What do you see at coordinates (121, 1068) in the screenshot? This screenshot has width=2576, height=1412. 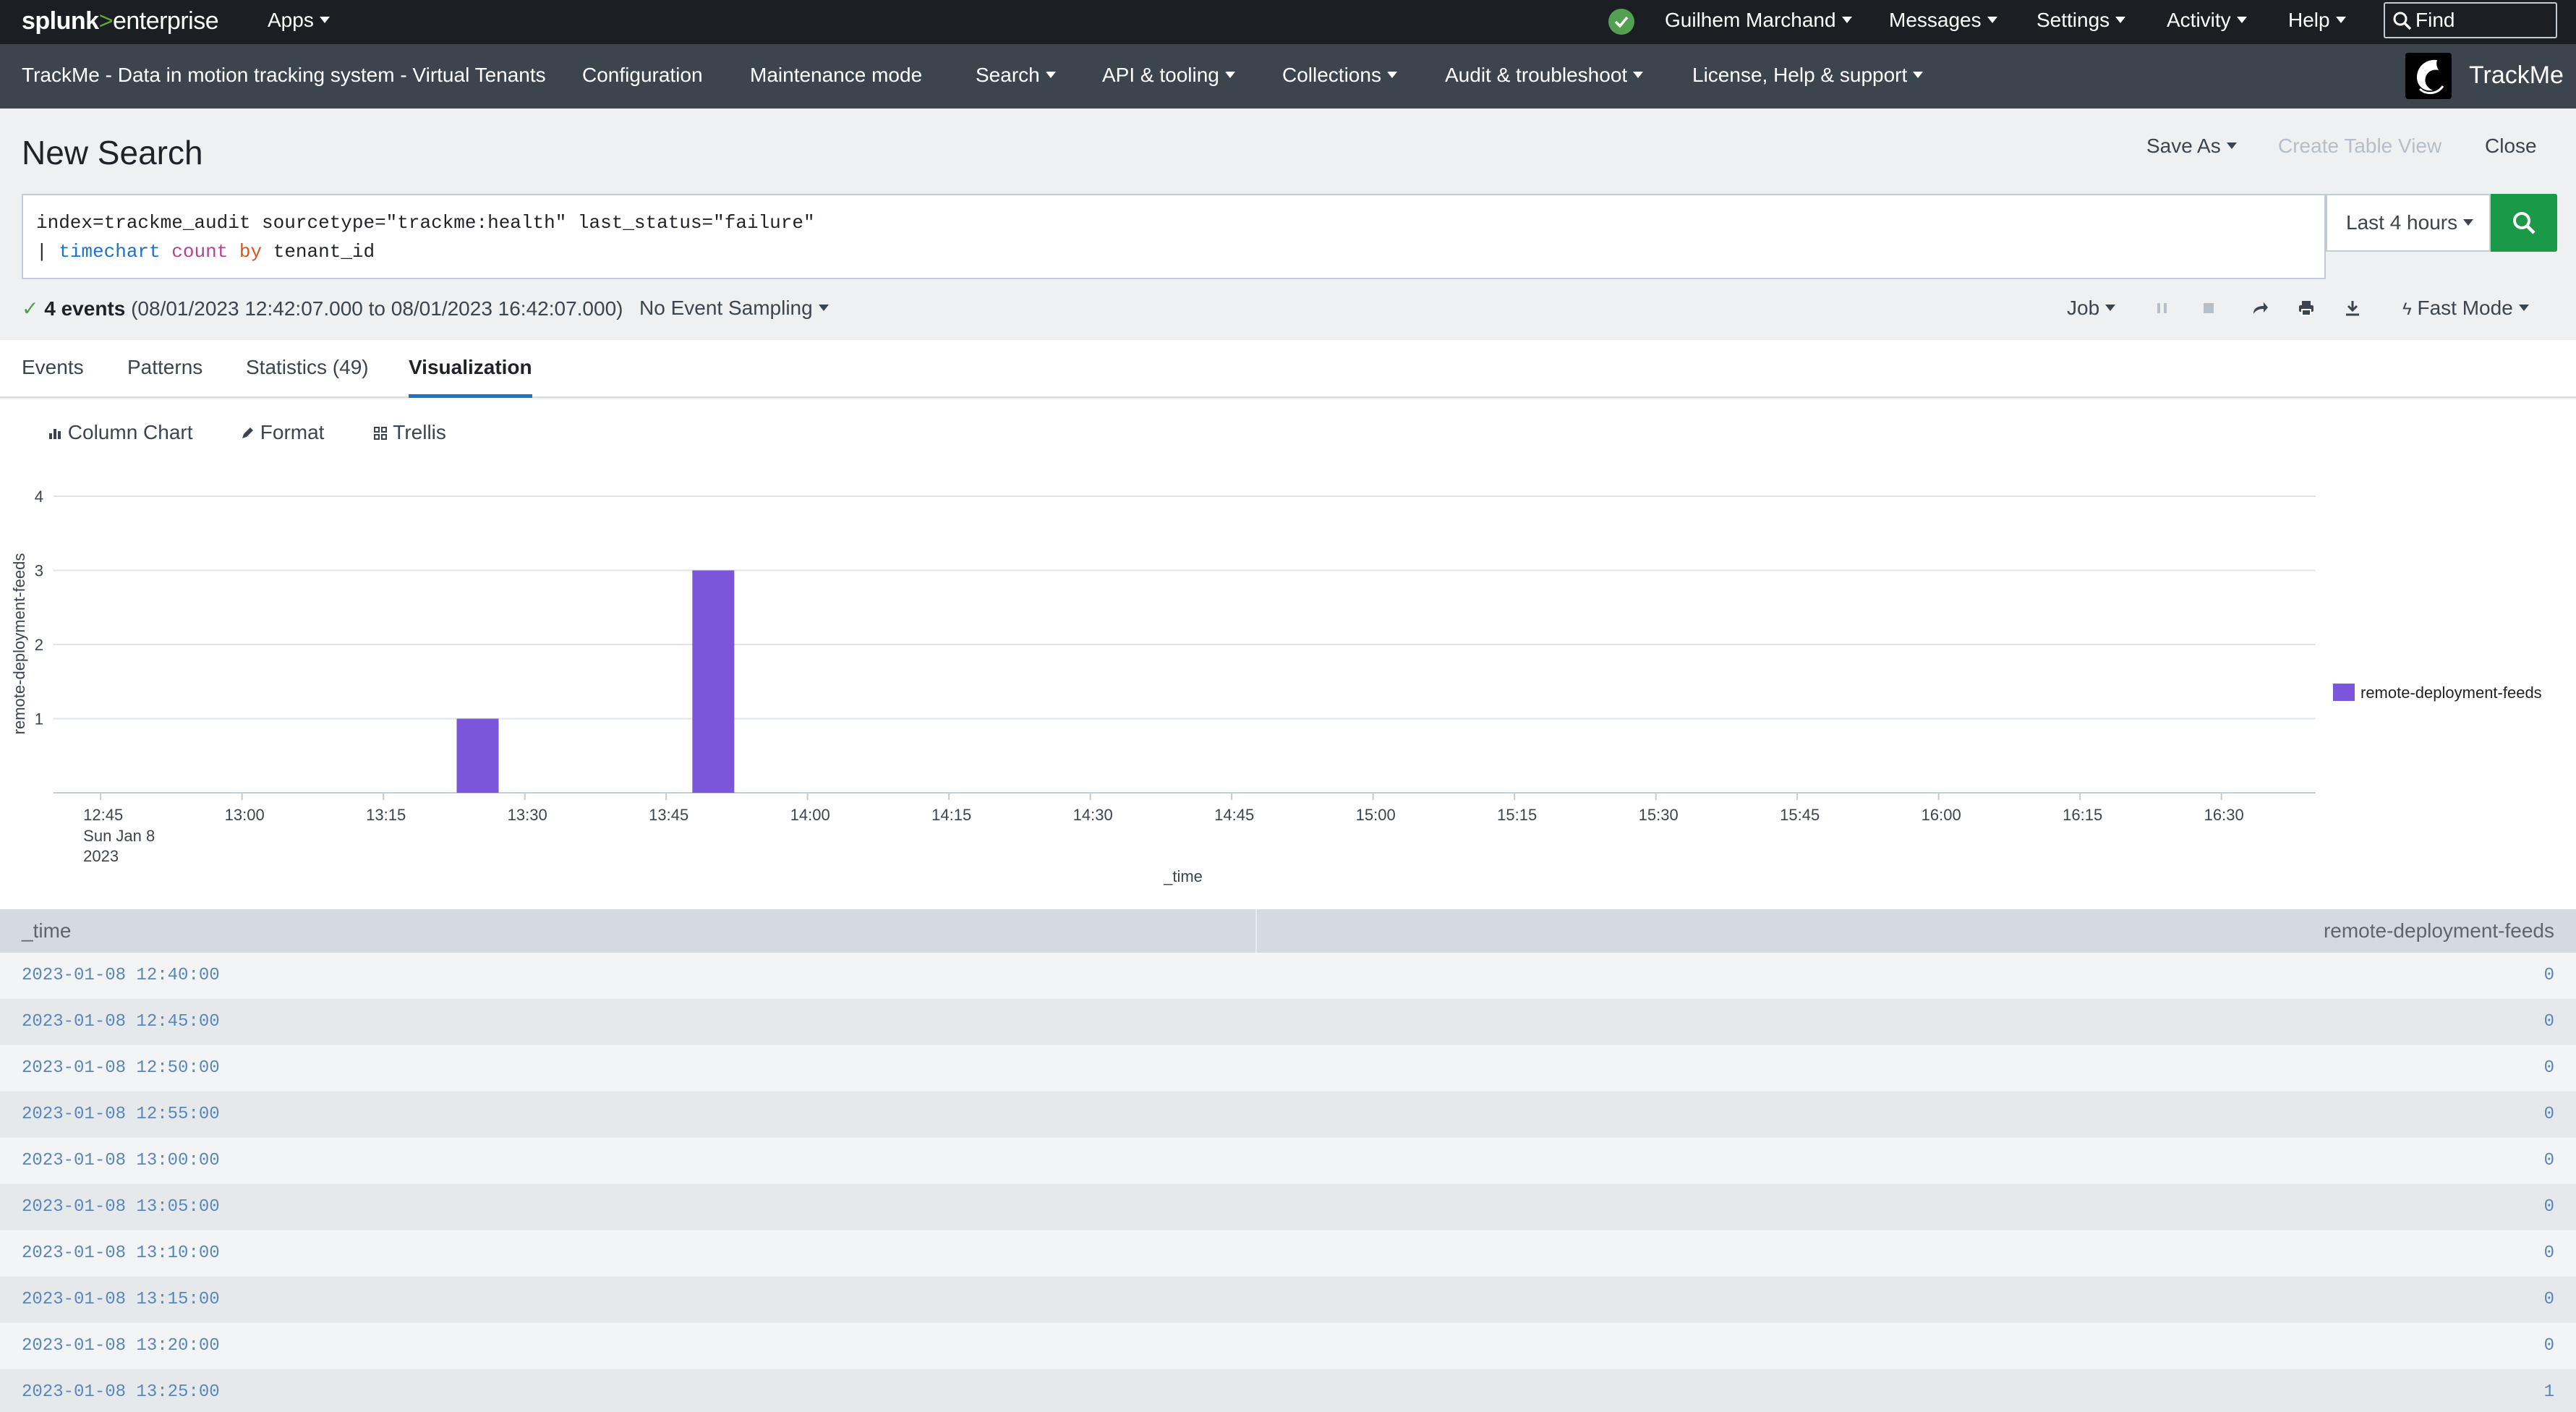 I see `cell-time: 2023-01-08 12:50:00` at bounding box center [121, 1068].